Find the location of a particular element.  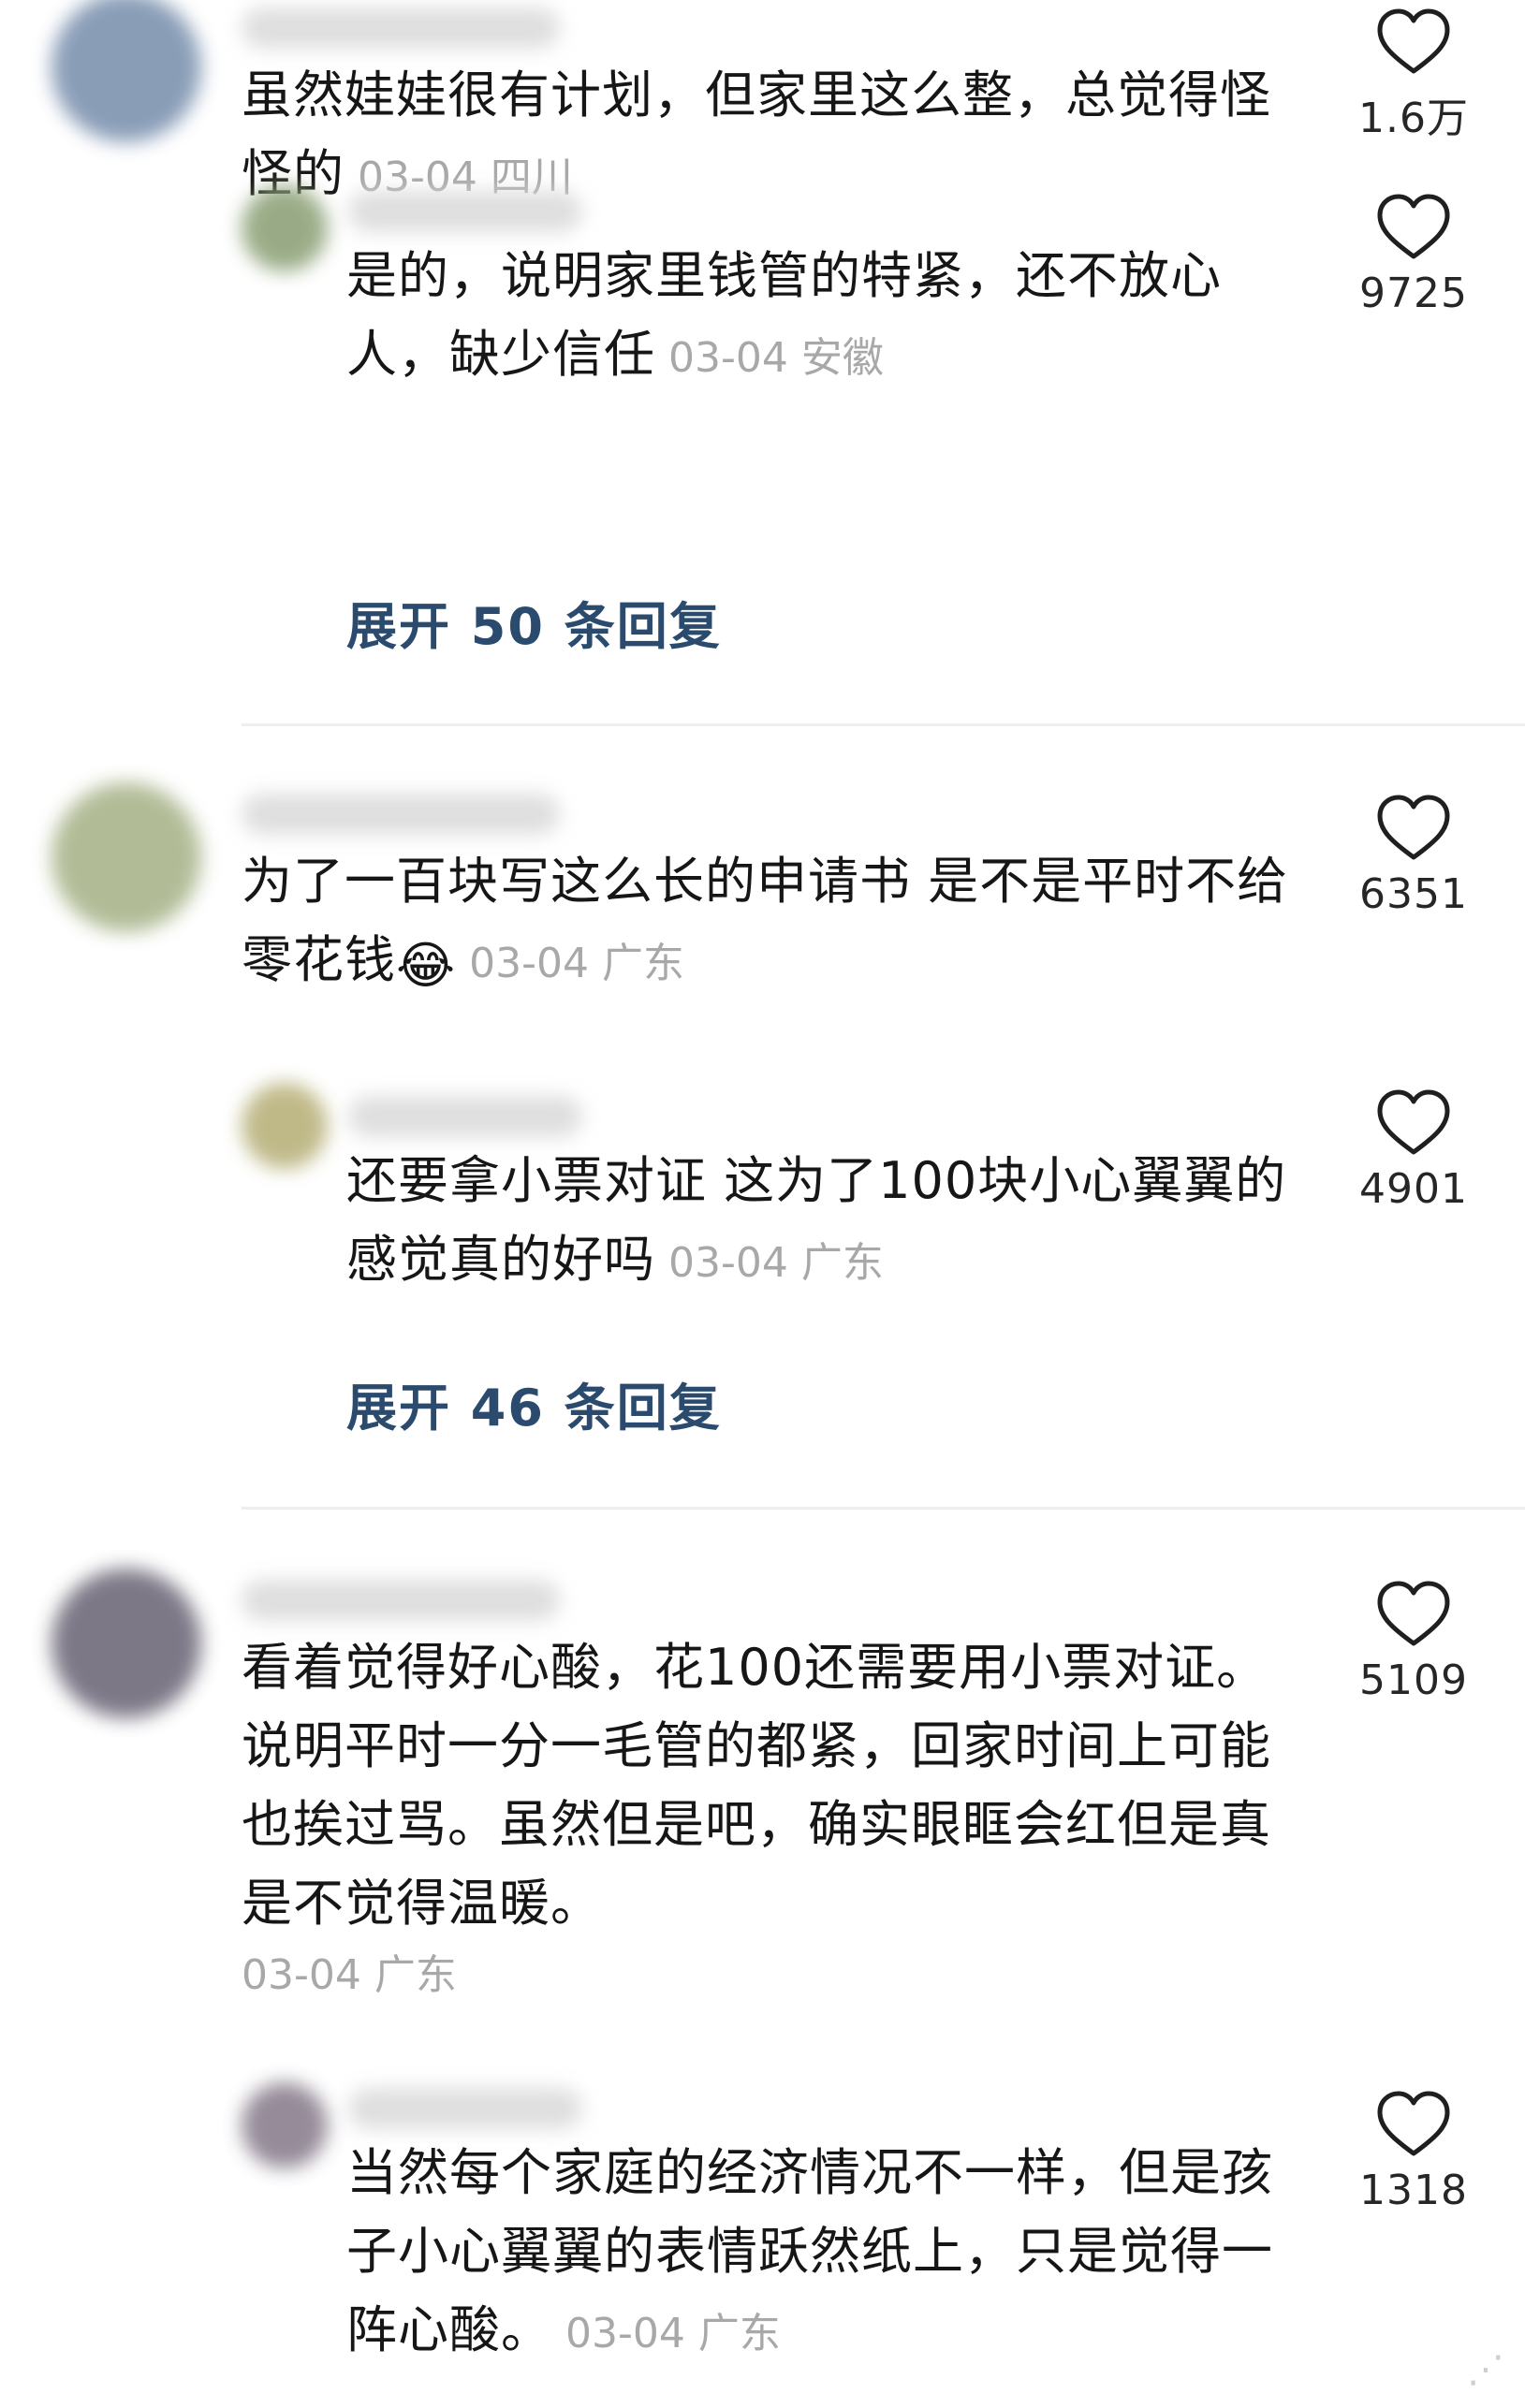

like-button: 4901 is located at coordinates (1414, 1150).